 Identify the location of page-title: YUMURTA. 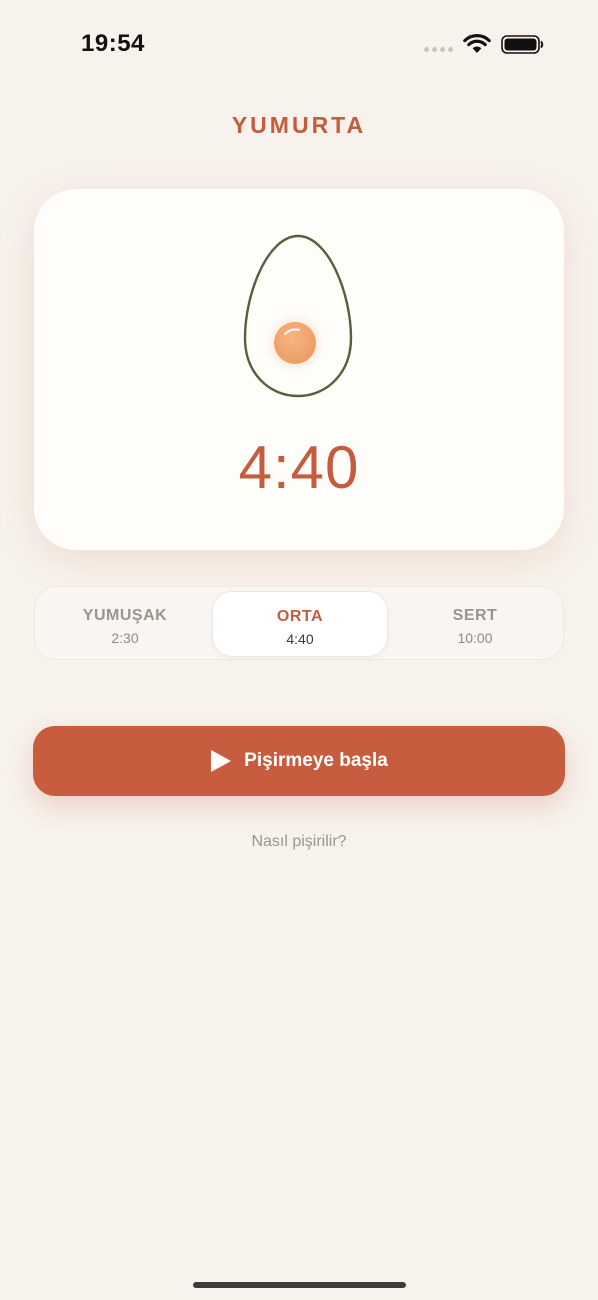
(299, 125).